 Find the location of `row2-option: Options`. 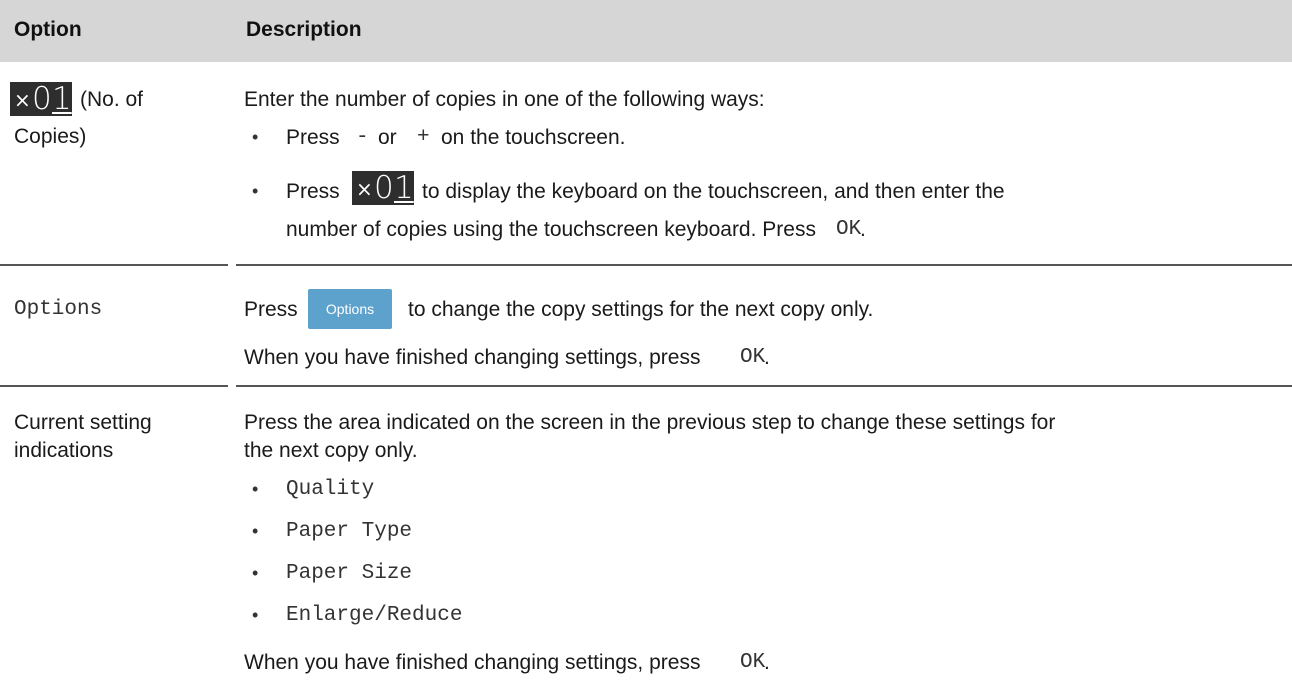

row2-option: Options is located at coordinates (58, 309).